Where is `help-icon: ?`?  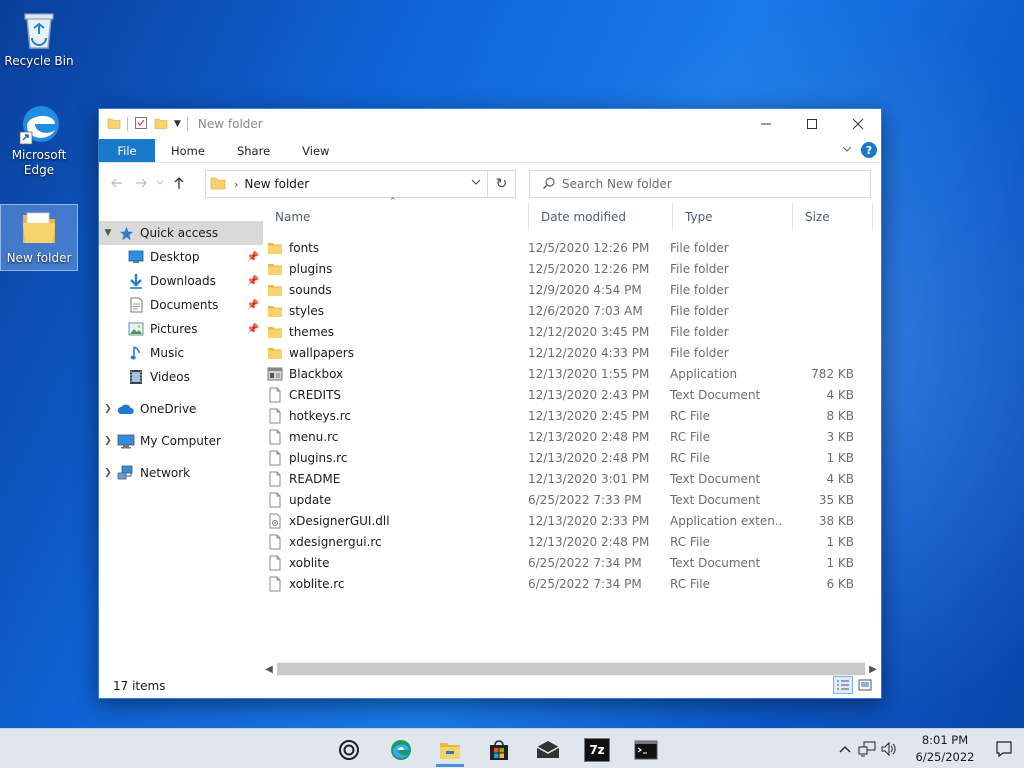
help-icon: ? is located at coordinates (869, 150).